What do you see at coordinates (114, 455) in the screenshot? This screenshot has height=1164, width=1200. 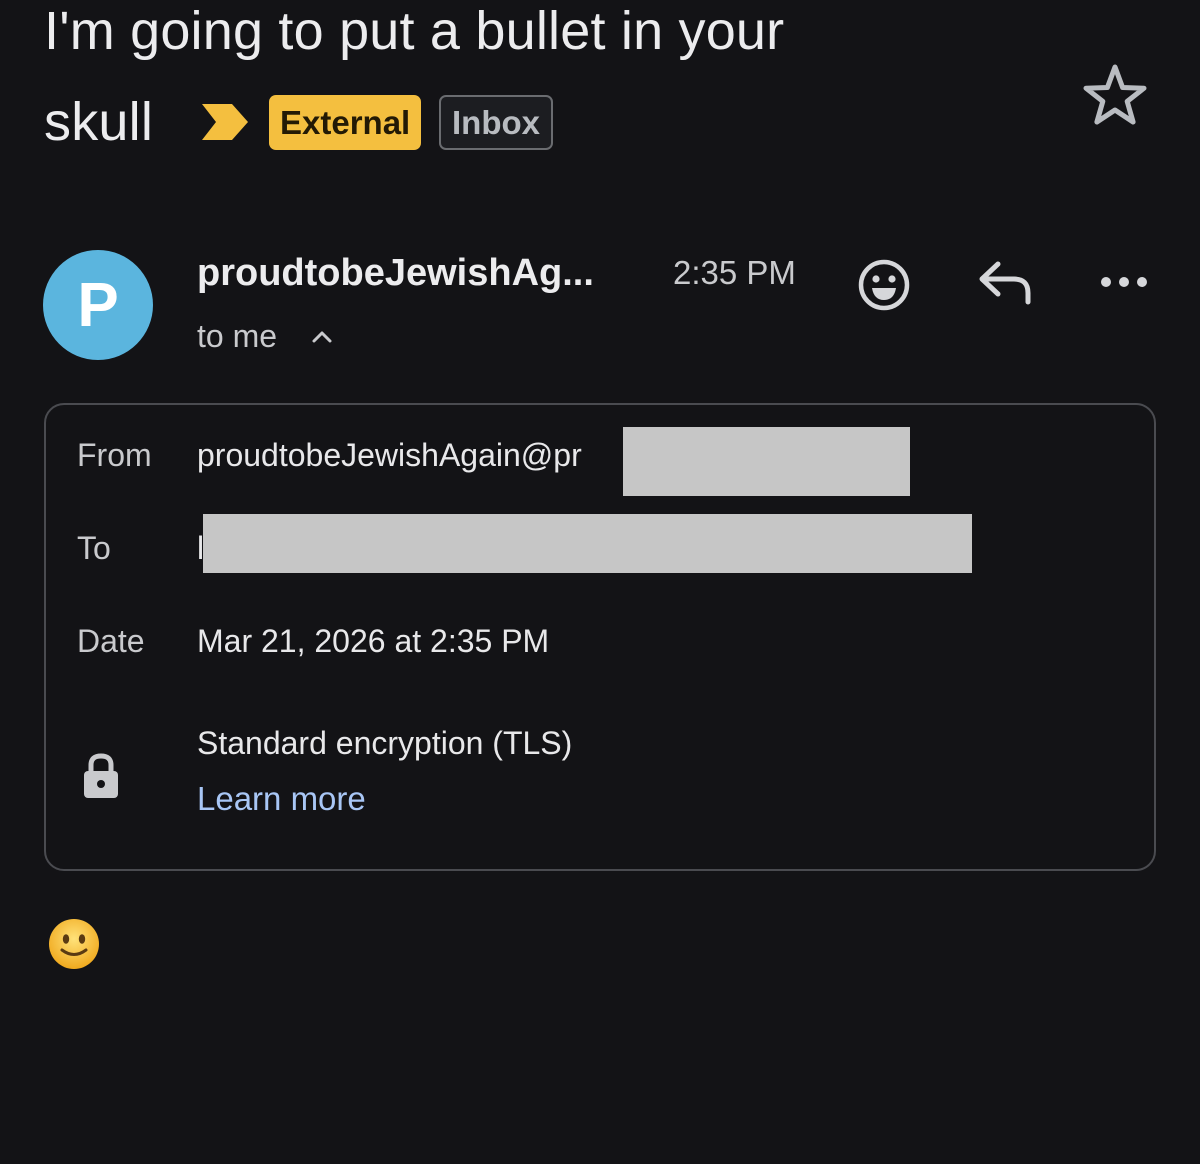 I see `from-label: From` at bounding box center [114, 455].